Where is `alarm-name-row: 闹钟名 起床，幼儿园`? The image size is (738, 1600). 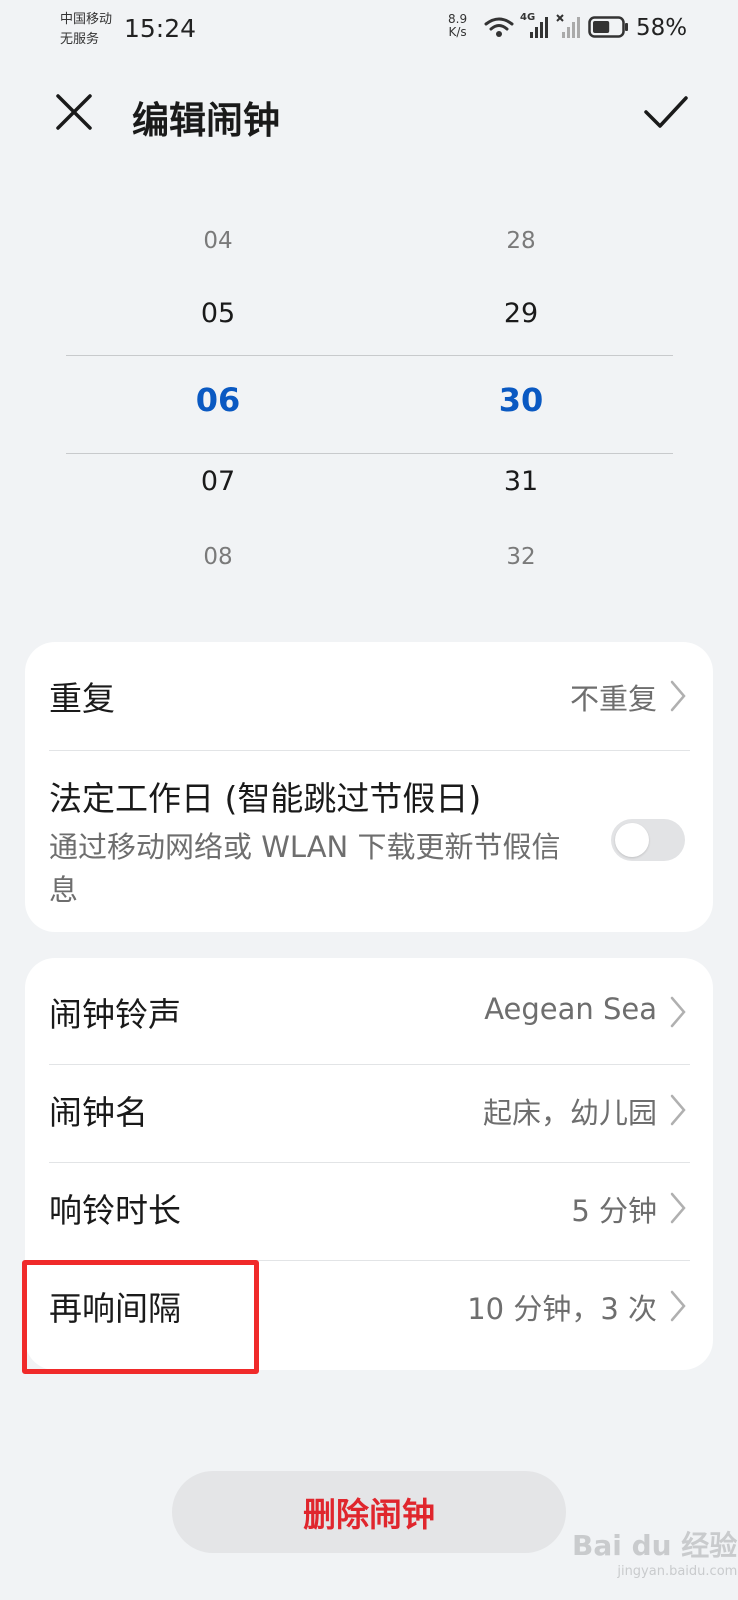 alarm-name-row: 闹钟名 起床，幼儿园 is located at coordinates (369, 1107).